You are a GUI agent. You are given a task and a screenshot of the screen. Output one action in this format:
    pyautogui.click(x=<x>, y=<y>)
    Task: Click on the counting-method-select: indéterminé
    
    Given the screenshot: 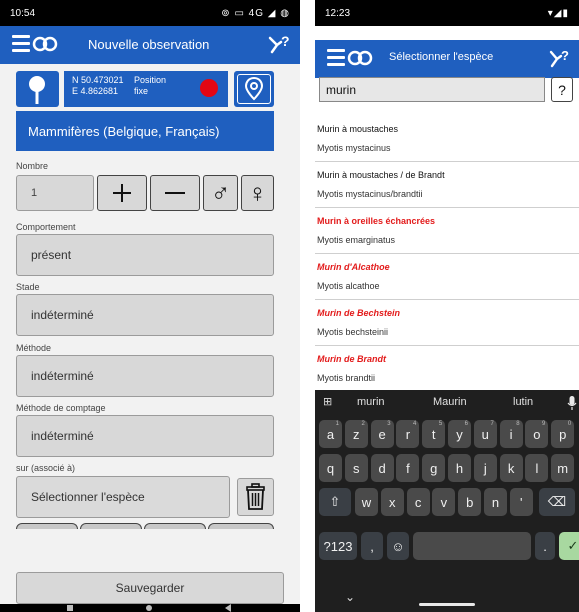 What is the action you would take?
    pyautogui.click(x=145, y=436)
    